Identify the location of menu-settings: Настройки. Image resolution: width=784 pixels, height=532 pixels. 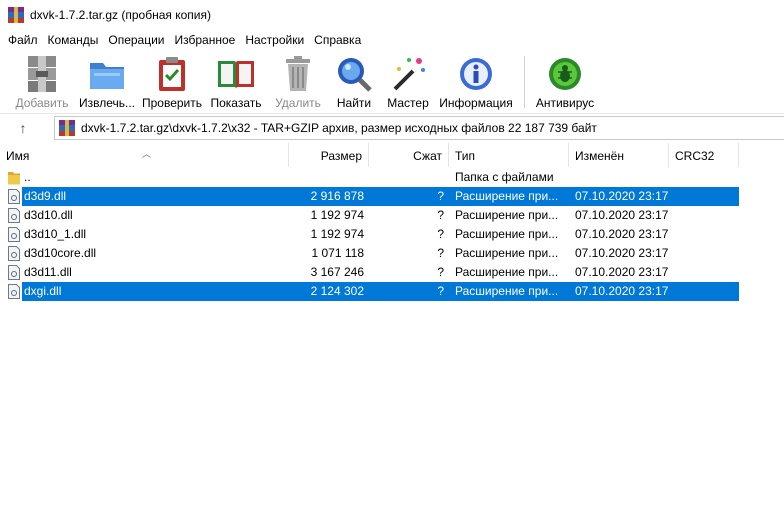
(274, 40).